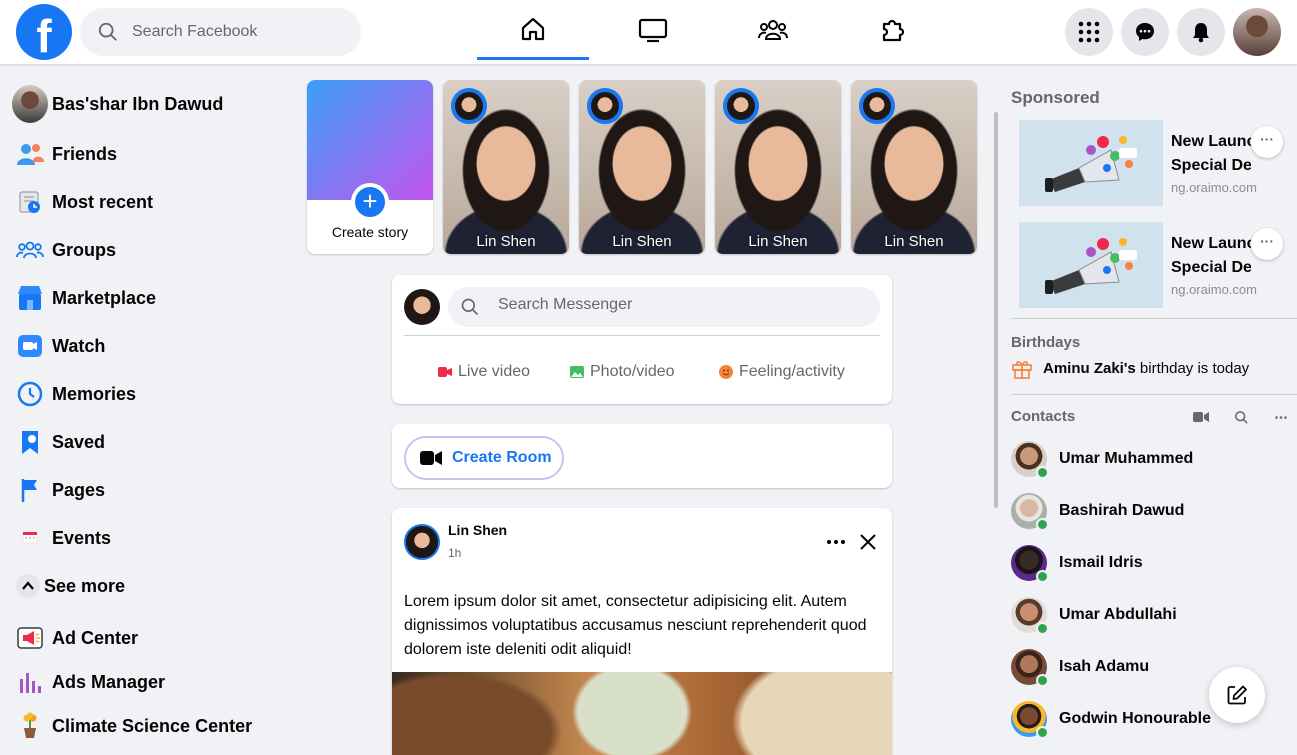 The image size is (1297, 755). Describe the element at coordinates (1151, 563) in the screenshot. I see `contact-item: Ismail Idris` at that location.